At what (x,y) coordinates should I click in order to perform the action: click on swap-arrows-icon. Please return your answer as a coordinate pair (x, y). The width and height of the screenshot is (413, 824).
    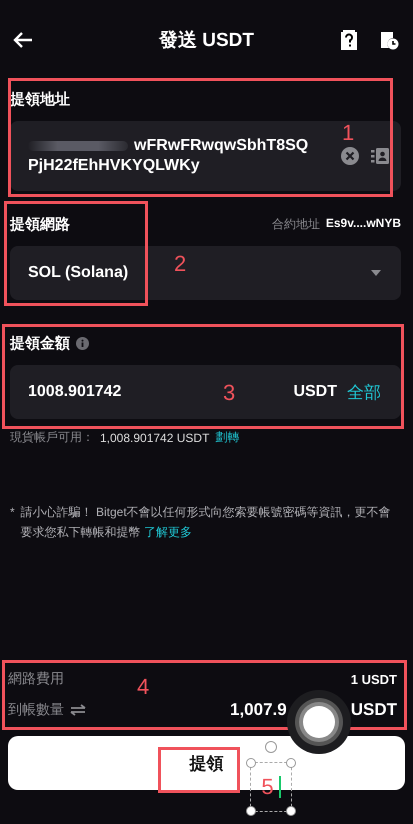
    Looking at the image, I should click on (78, 710).